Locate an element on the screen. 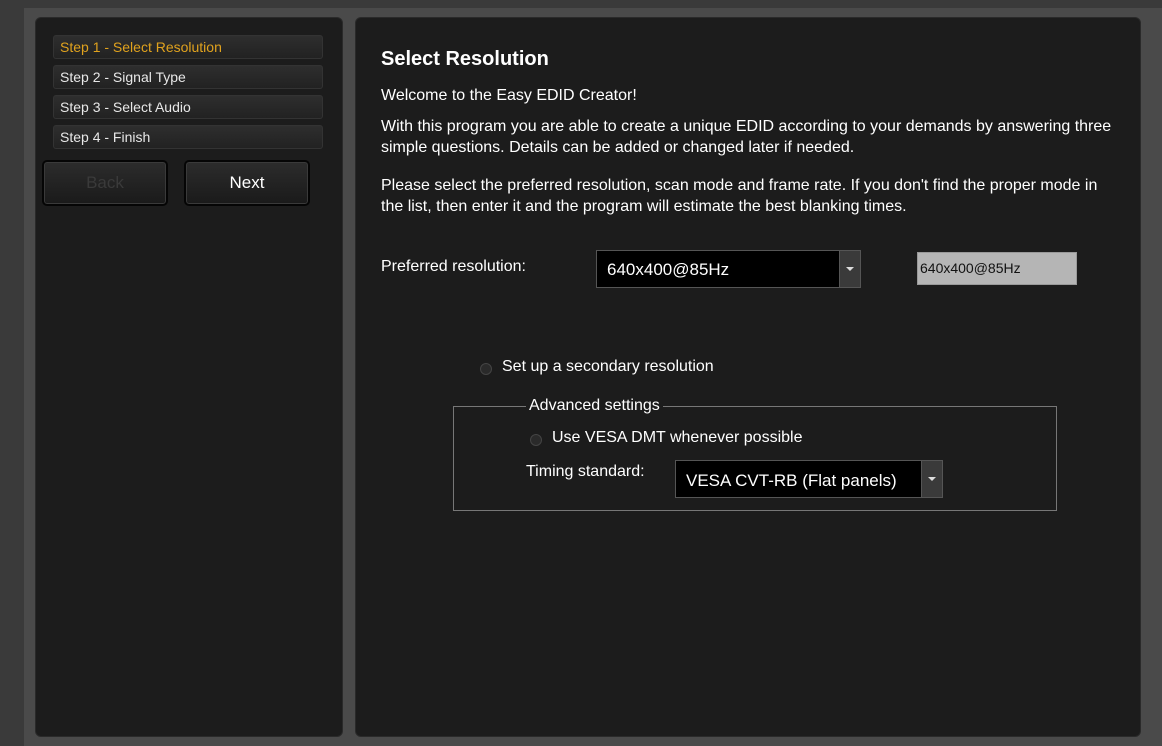  preferred-resolution-value: 640x400@85Hz is located at coordinates (668, 269).